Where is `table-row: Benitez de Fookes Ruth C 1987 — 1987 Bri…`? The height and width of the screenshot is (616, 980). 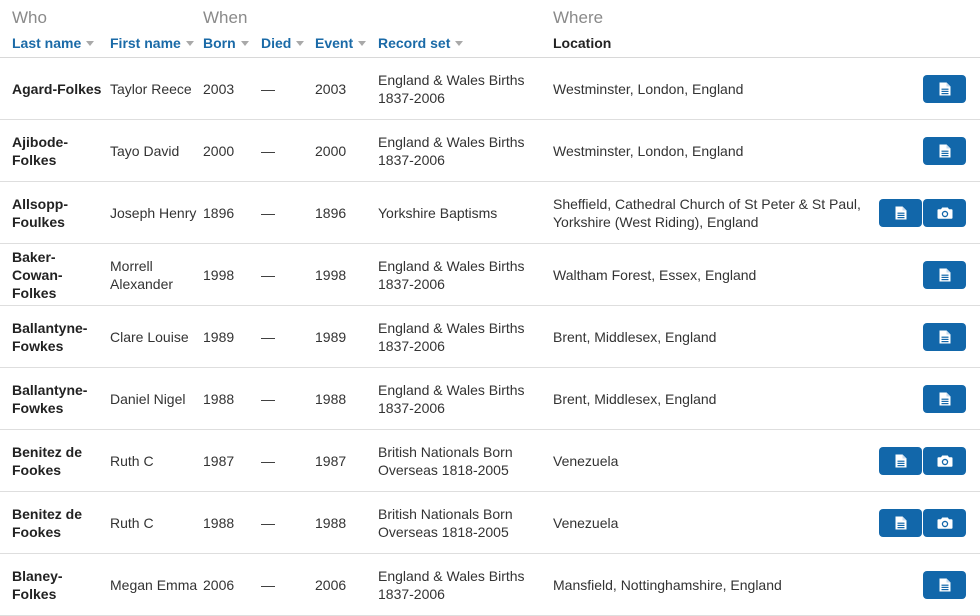
table-row: Benitez de Fookes Ruth C 1987 — 1987 Bri… is located at coordinates (490, 461).